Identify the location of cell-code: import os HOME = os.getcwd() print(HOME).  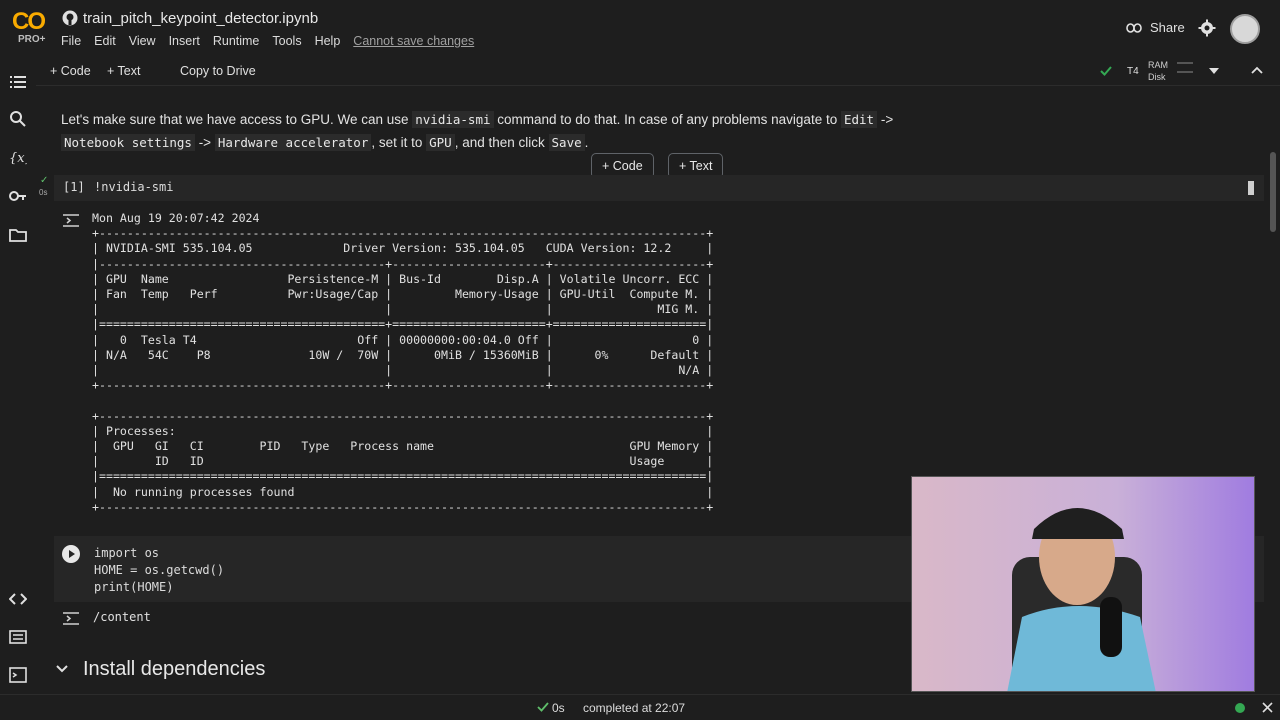
(159, 570).